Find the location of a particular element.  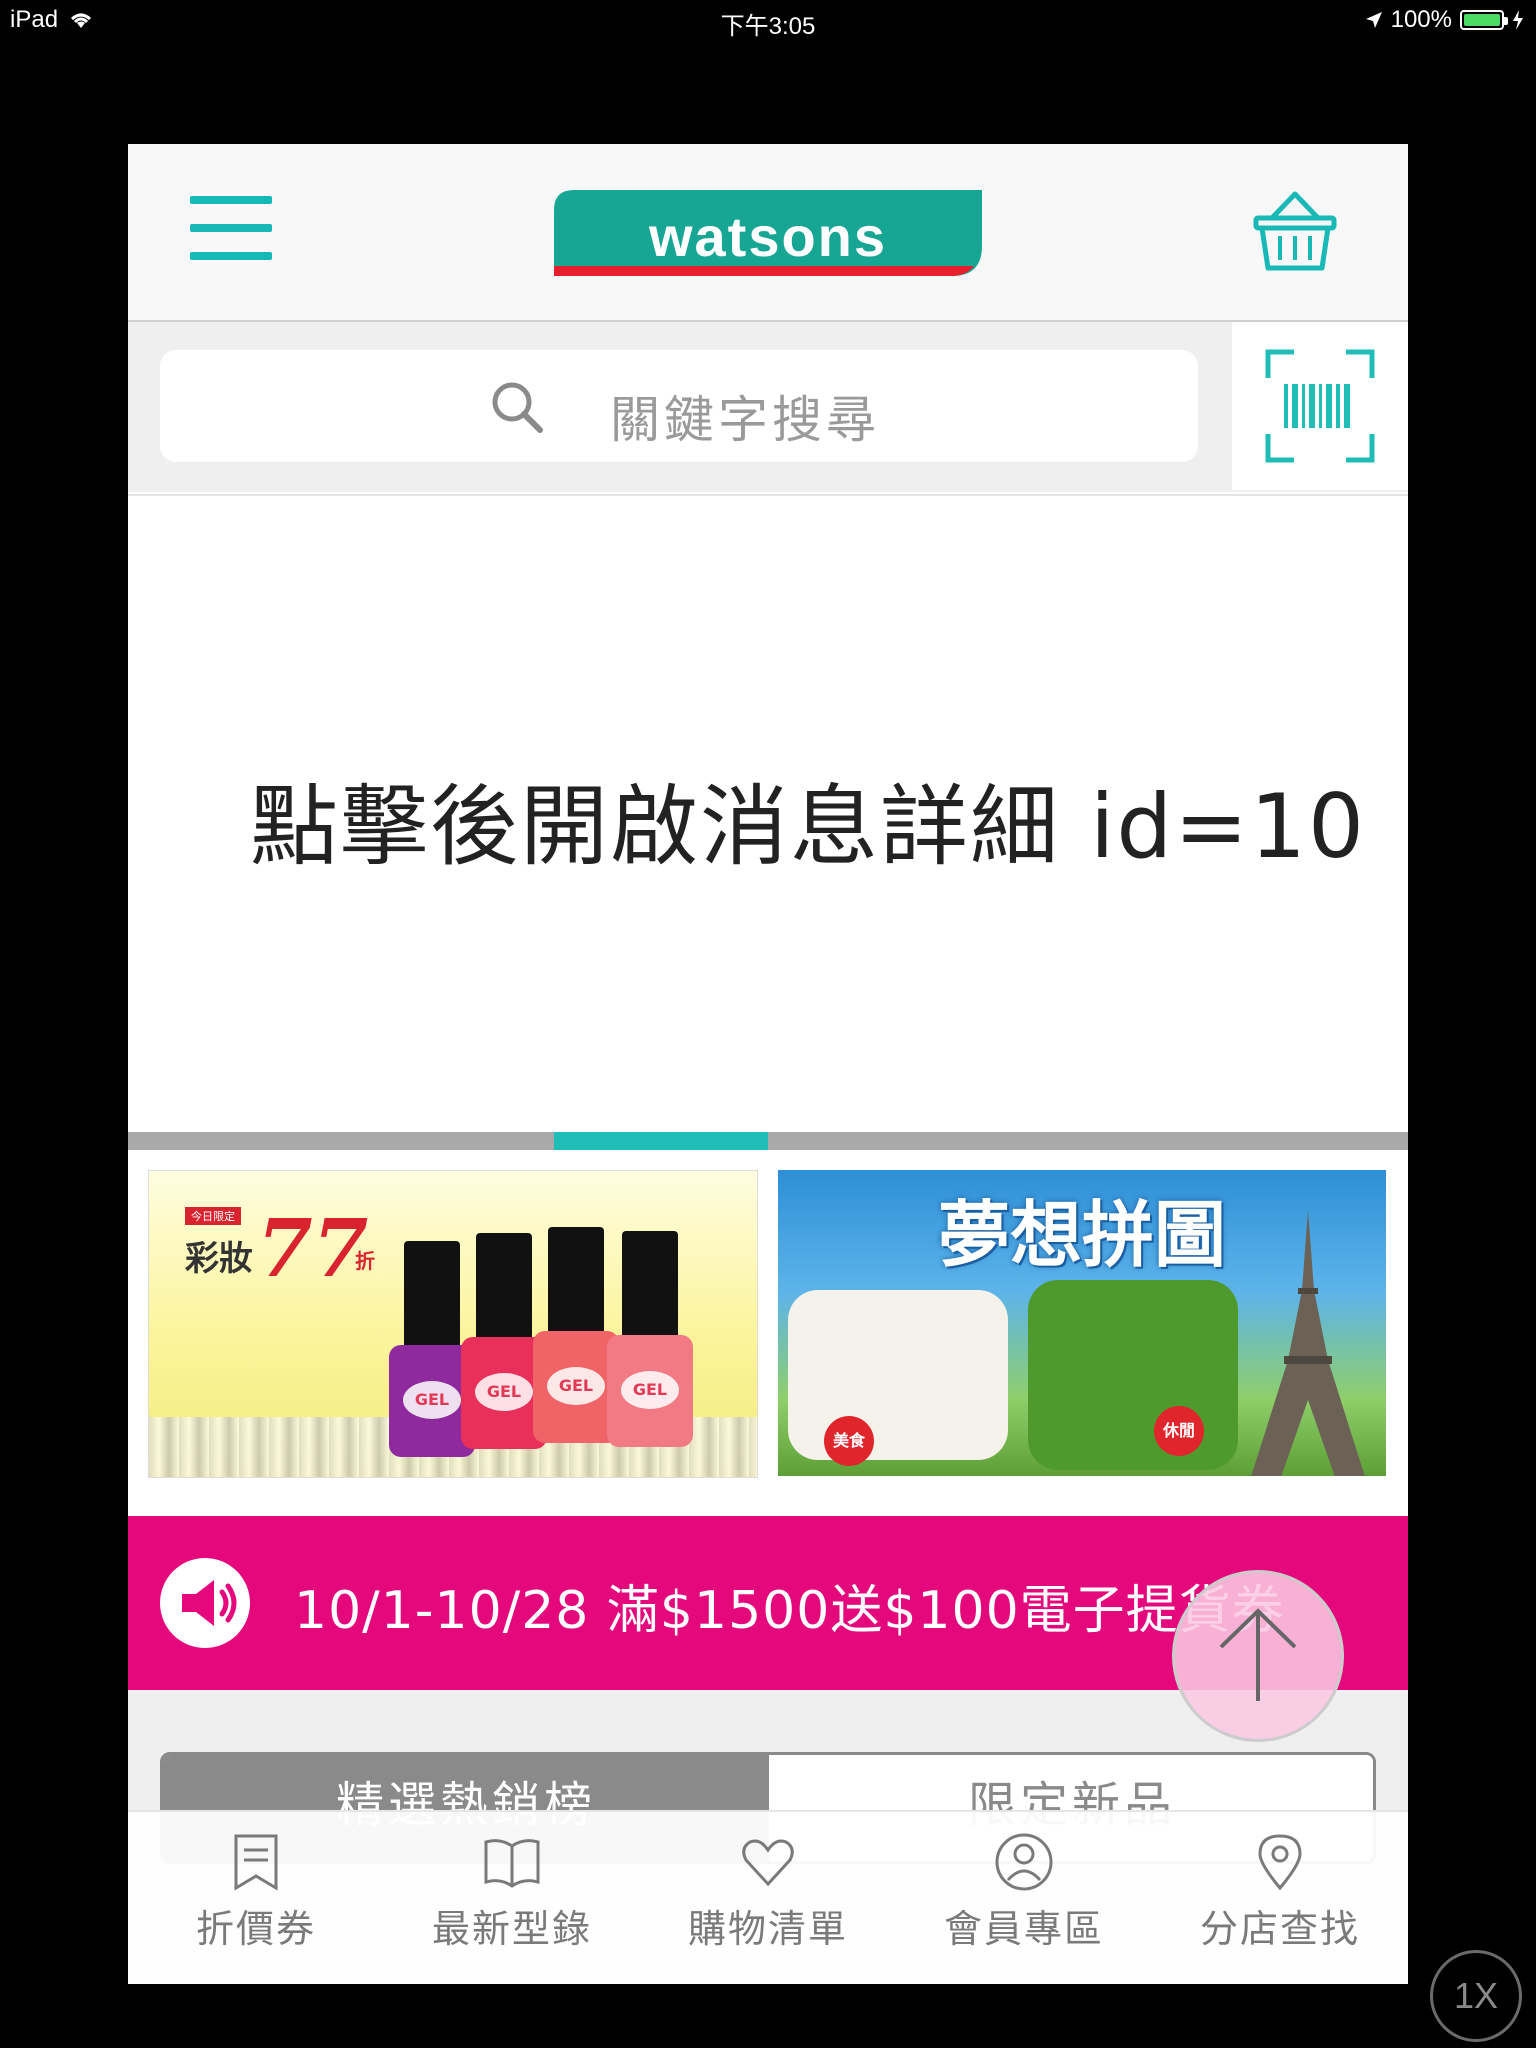

cart-button is located at coordinates (1295, 231).